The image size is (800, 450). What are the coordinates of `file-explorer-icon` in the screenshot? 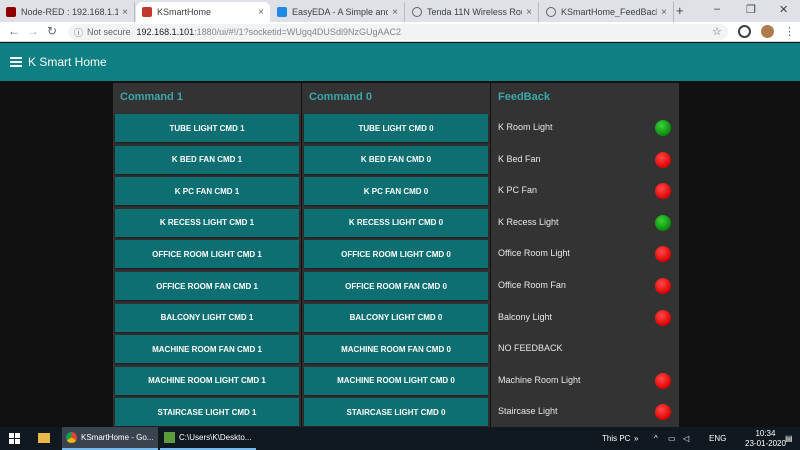 It's located at (44, 438).